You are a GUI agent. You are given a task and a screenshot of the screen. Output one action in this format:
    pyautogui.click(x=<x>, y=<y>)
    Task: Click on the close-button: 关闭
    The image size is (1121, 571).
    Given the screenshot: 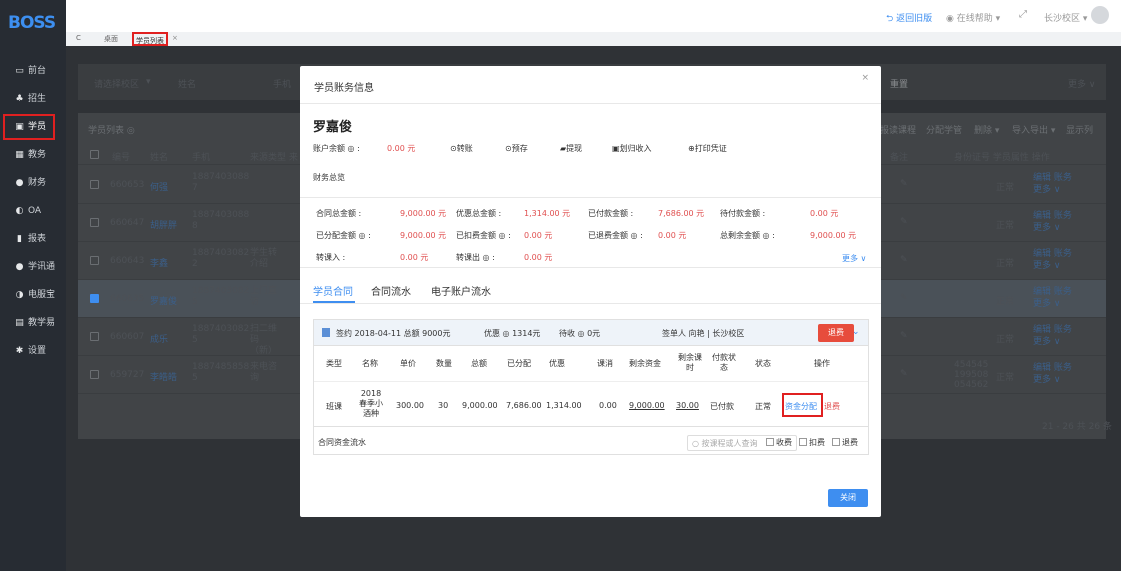 What is the action you would take?
    pyautogui.click(x=848, y=498)
    